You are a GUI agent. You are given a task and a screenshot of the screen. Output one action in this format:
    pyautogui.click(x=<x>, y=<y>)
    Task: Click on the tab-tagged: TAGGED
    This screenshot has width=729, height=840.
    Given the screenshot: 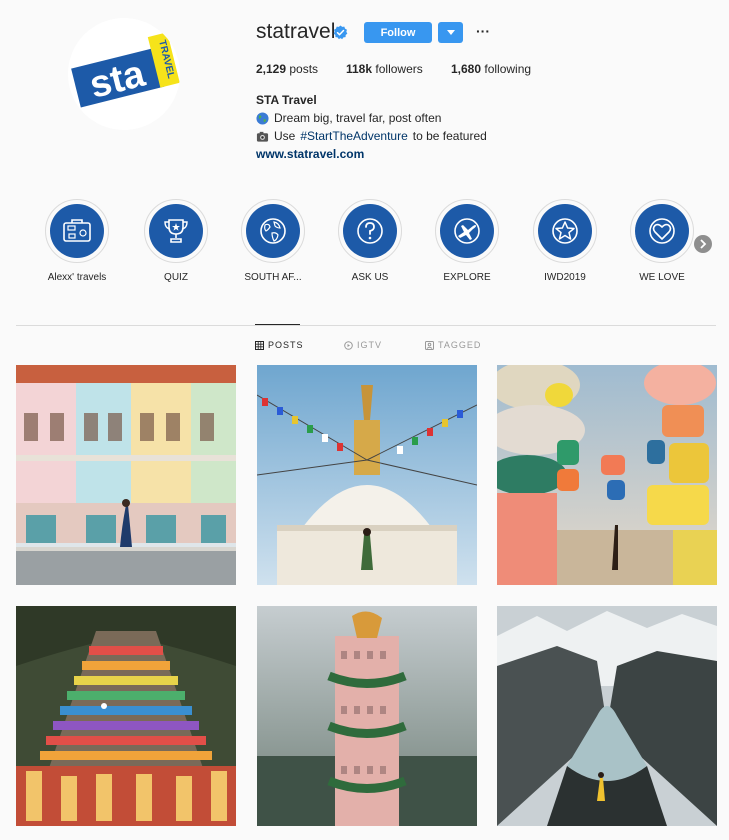 What is the action you would take?
    pyautogui.click(x=453, y=345)
    